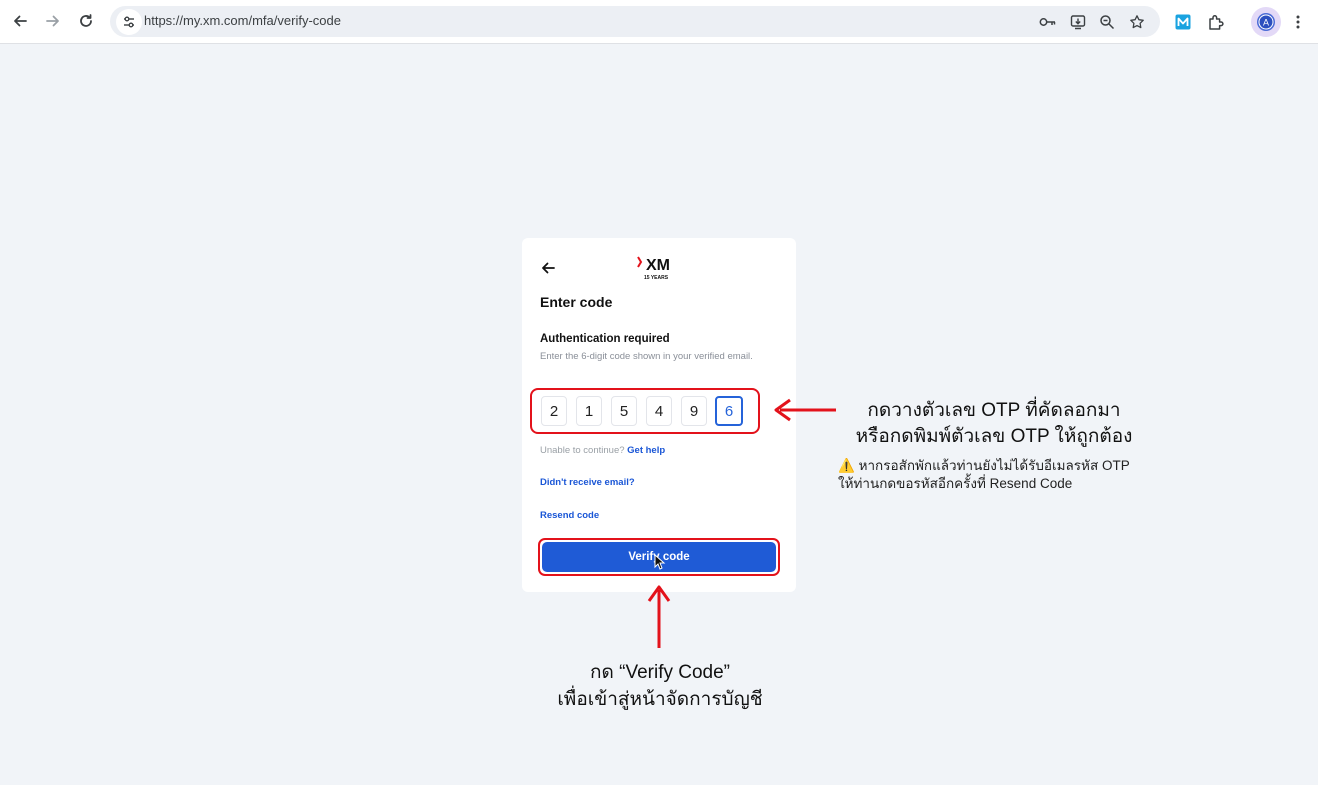 The width and height of the screenshot is (1318, 785). What do you see at coordinates (660, 699) in the screenshot?
I see `annotation-verify-line2: เพื่อเข้าสู่หน้าจัดการบัญชี` at bounding box center [660, 699].